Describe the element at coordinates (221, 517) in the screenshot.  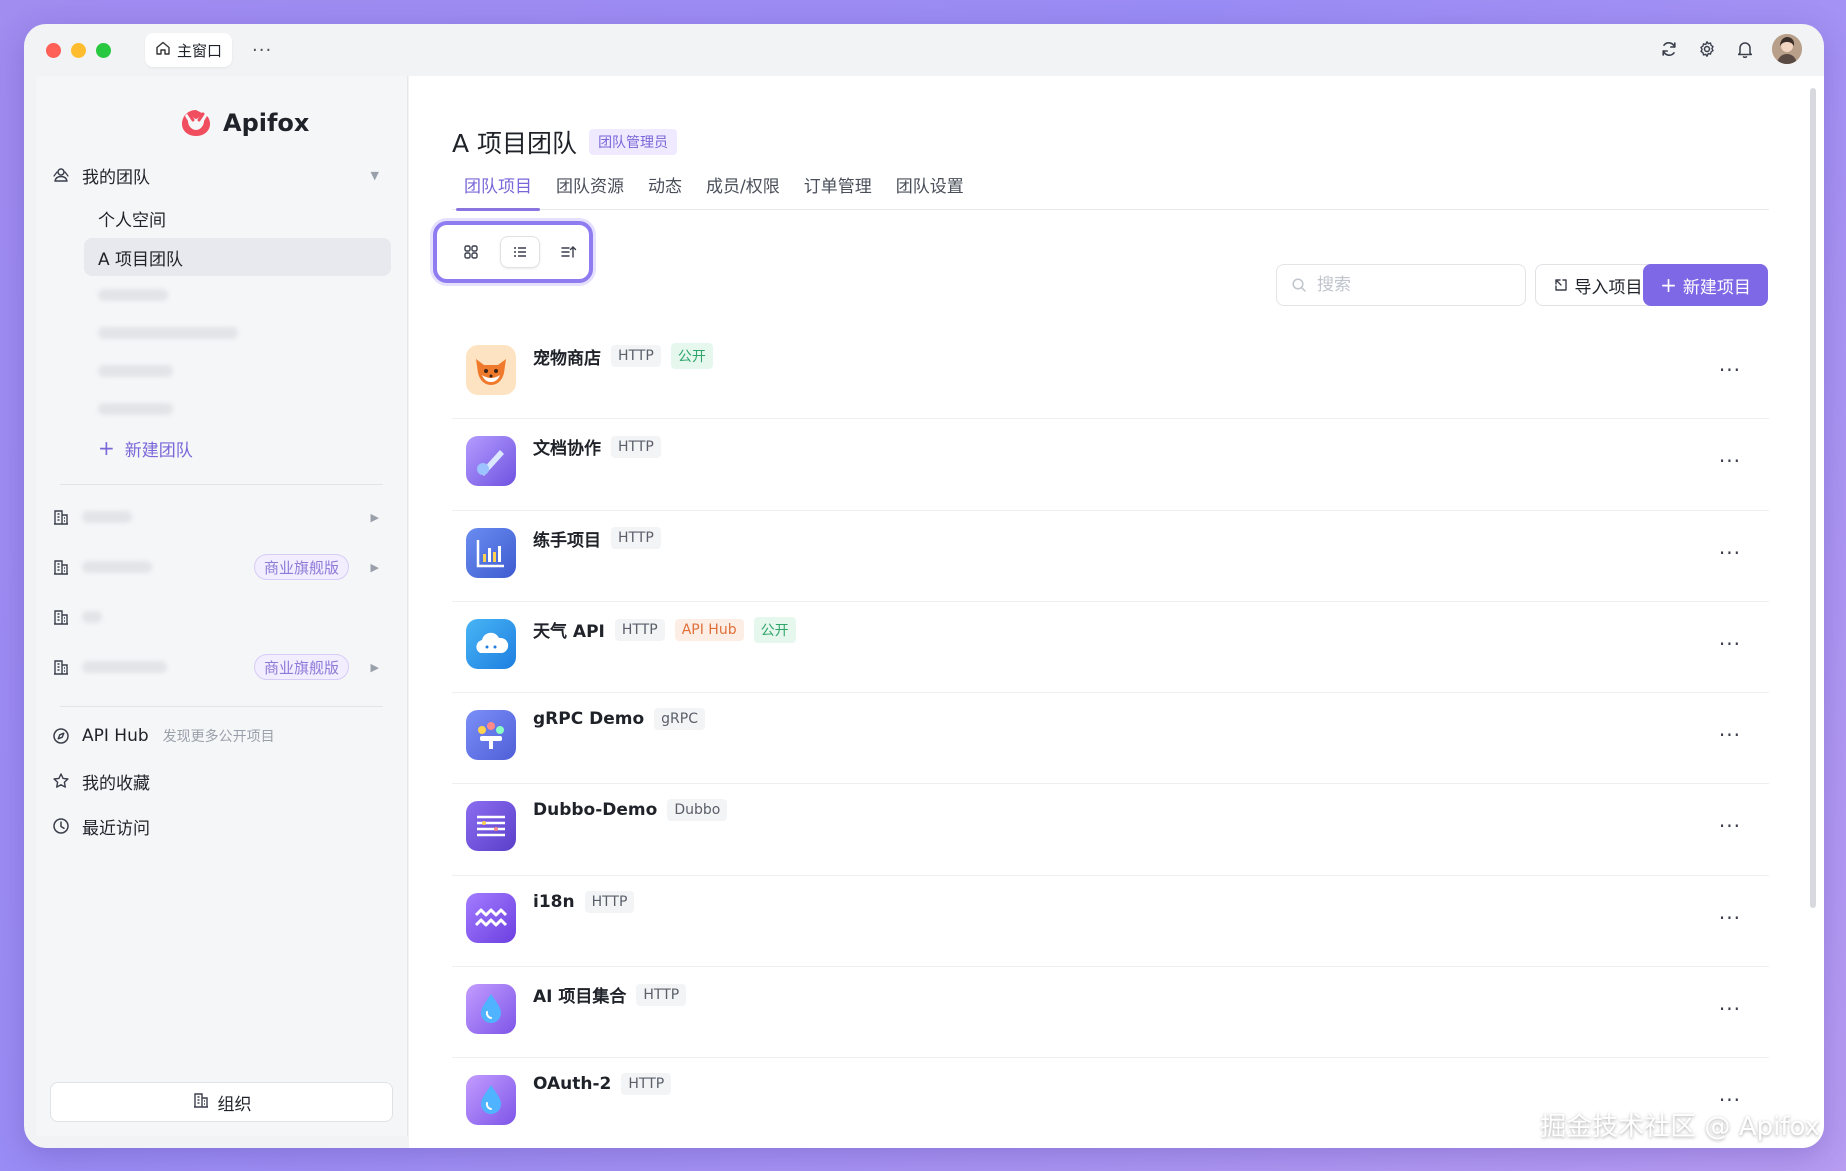
I see `org-item-1: ▶` at that location.